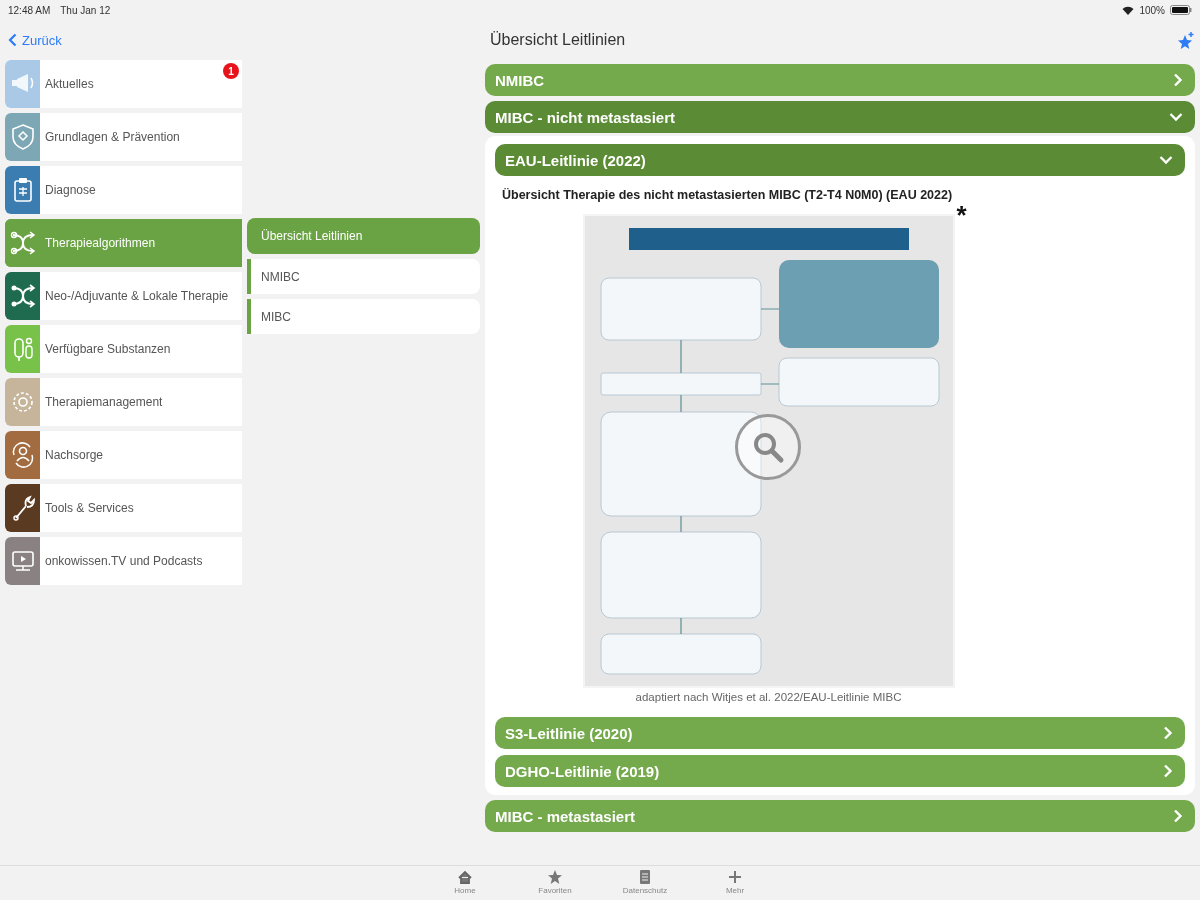 This screenshot has height=900, width=1200. I want to click on sidebar-label: Therapiemanagement, so click(103, 402).